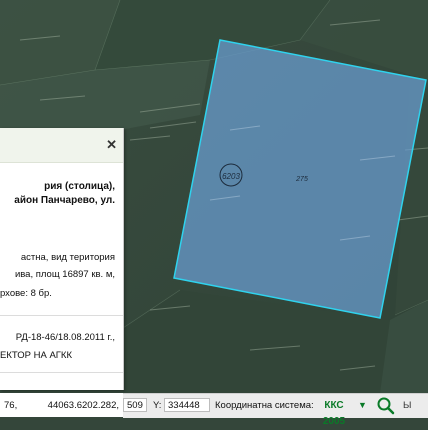  I want to click on y-coordinate-label: Y:, so click(157, 405).